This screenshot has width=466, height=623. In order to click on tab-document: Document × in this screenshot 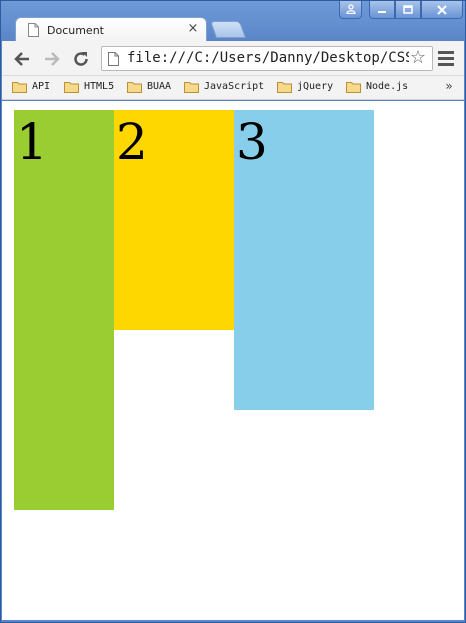, I will do `click(111, 30)`.